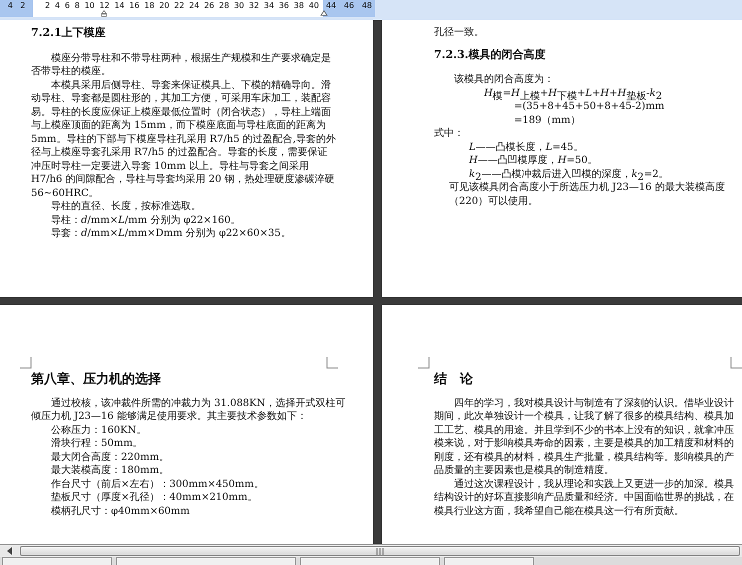  Describe the element at coordinates (239, 5) in the screenshot. I see `ruler-number: 30` at that location.